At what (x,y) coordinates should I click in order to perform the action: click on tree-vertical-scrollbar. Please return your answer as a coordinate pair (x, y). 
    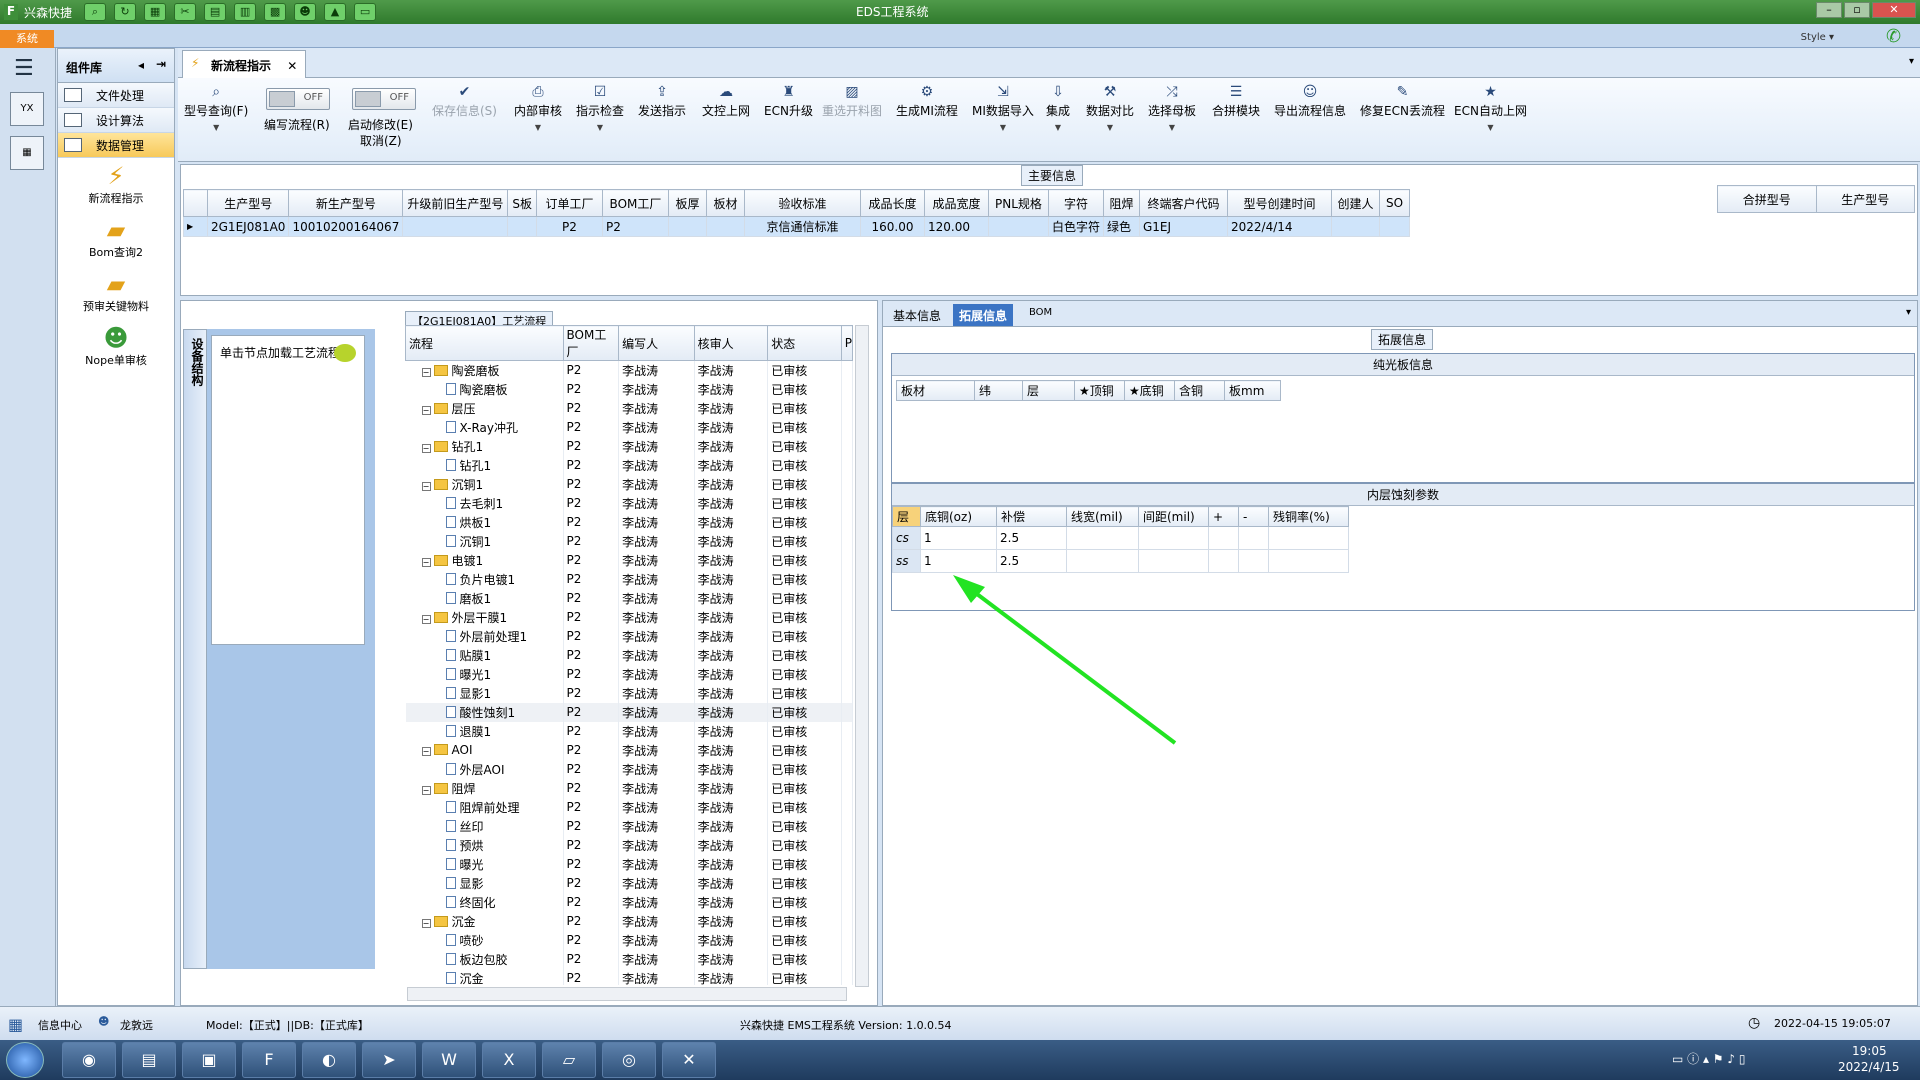
    Looking at the image, I should click on (862, 656).